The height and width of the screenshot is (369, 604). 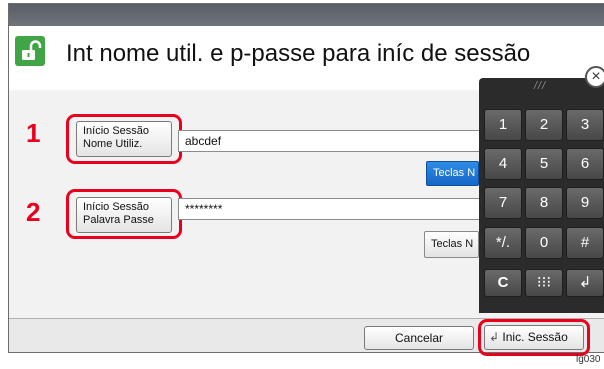 I want to click on key-5: 5, so click(x=544, y=164).